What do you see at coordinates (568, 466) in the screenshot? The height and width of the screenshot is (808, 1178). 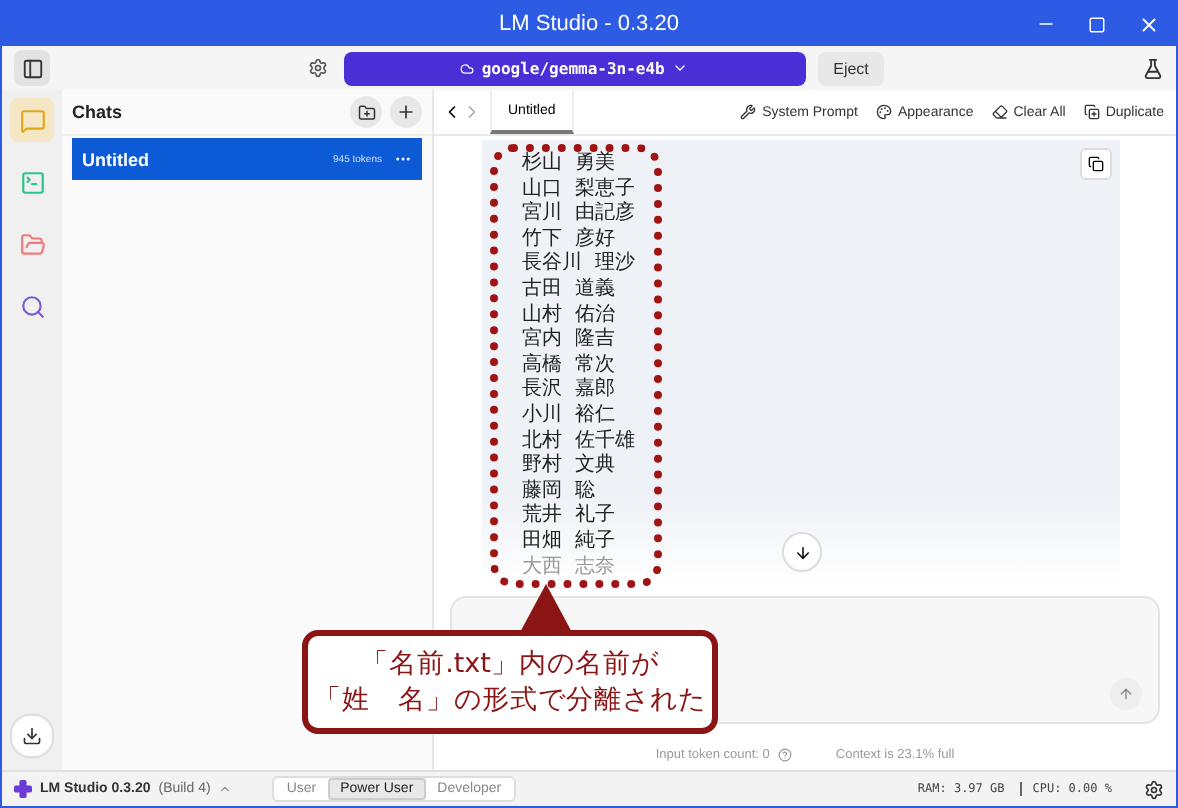 I see `name-line: 野村 文典` at bounding box center [568, 466].